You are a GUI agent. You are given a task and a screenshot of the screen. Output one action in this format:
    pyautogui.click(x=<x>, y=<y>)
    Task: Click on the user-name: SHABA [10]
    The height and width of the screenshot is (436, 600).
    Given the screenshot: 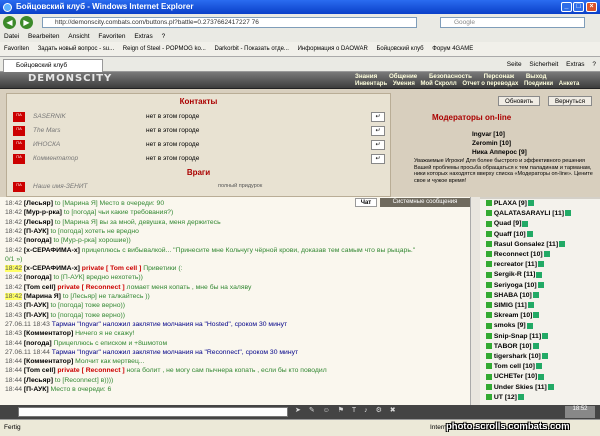 What is the action you would take?
    pyautogui.click(x=513, y=295)
    